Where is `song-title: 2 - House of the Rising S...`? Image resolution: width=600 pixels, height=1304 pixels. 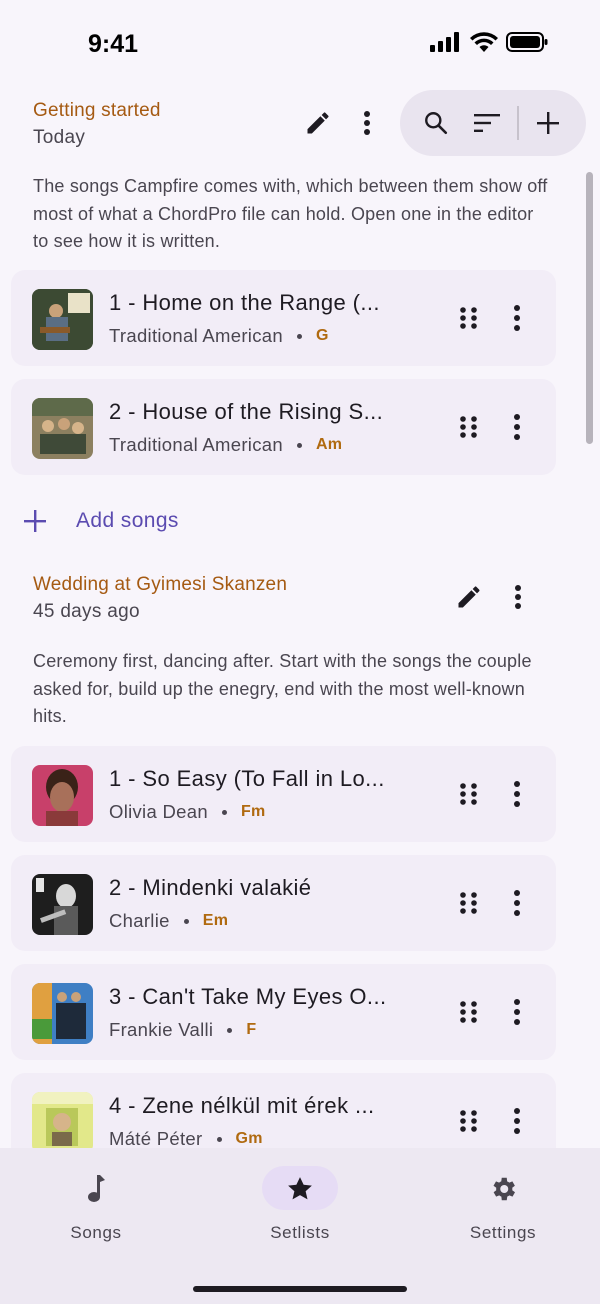
song-title: 2 - House of the Rising S... is located at coordinates (246, 411).